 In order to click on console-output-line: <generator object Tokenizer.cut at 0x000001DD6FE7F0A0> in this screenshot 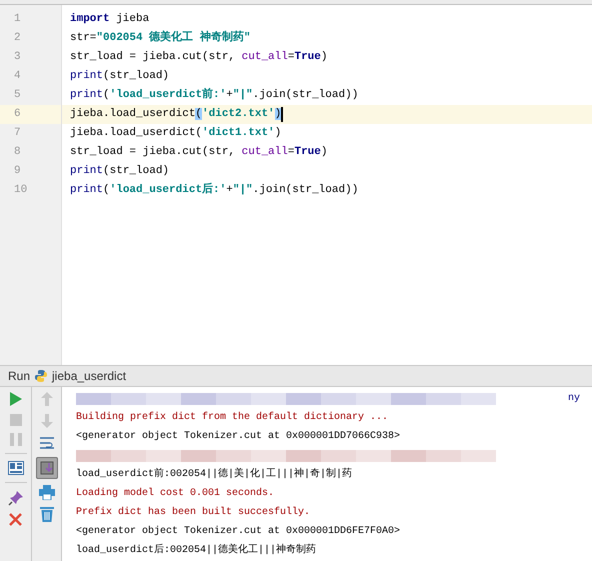, I will do `click(238, 531)`.